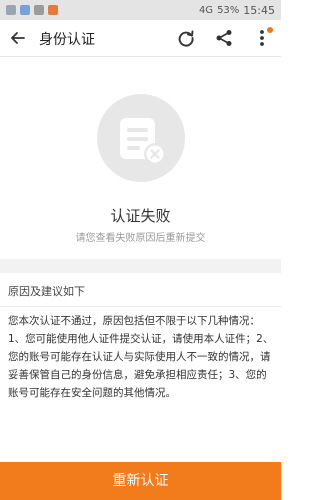 This screenshot has height=500, width=320. Describe the element at coordinates (46, 291) in the screenshot. I see `reasons-header-label: 原因及建议如下` at that location.